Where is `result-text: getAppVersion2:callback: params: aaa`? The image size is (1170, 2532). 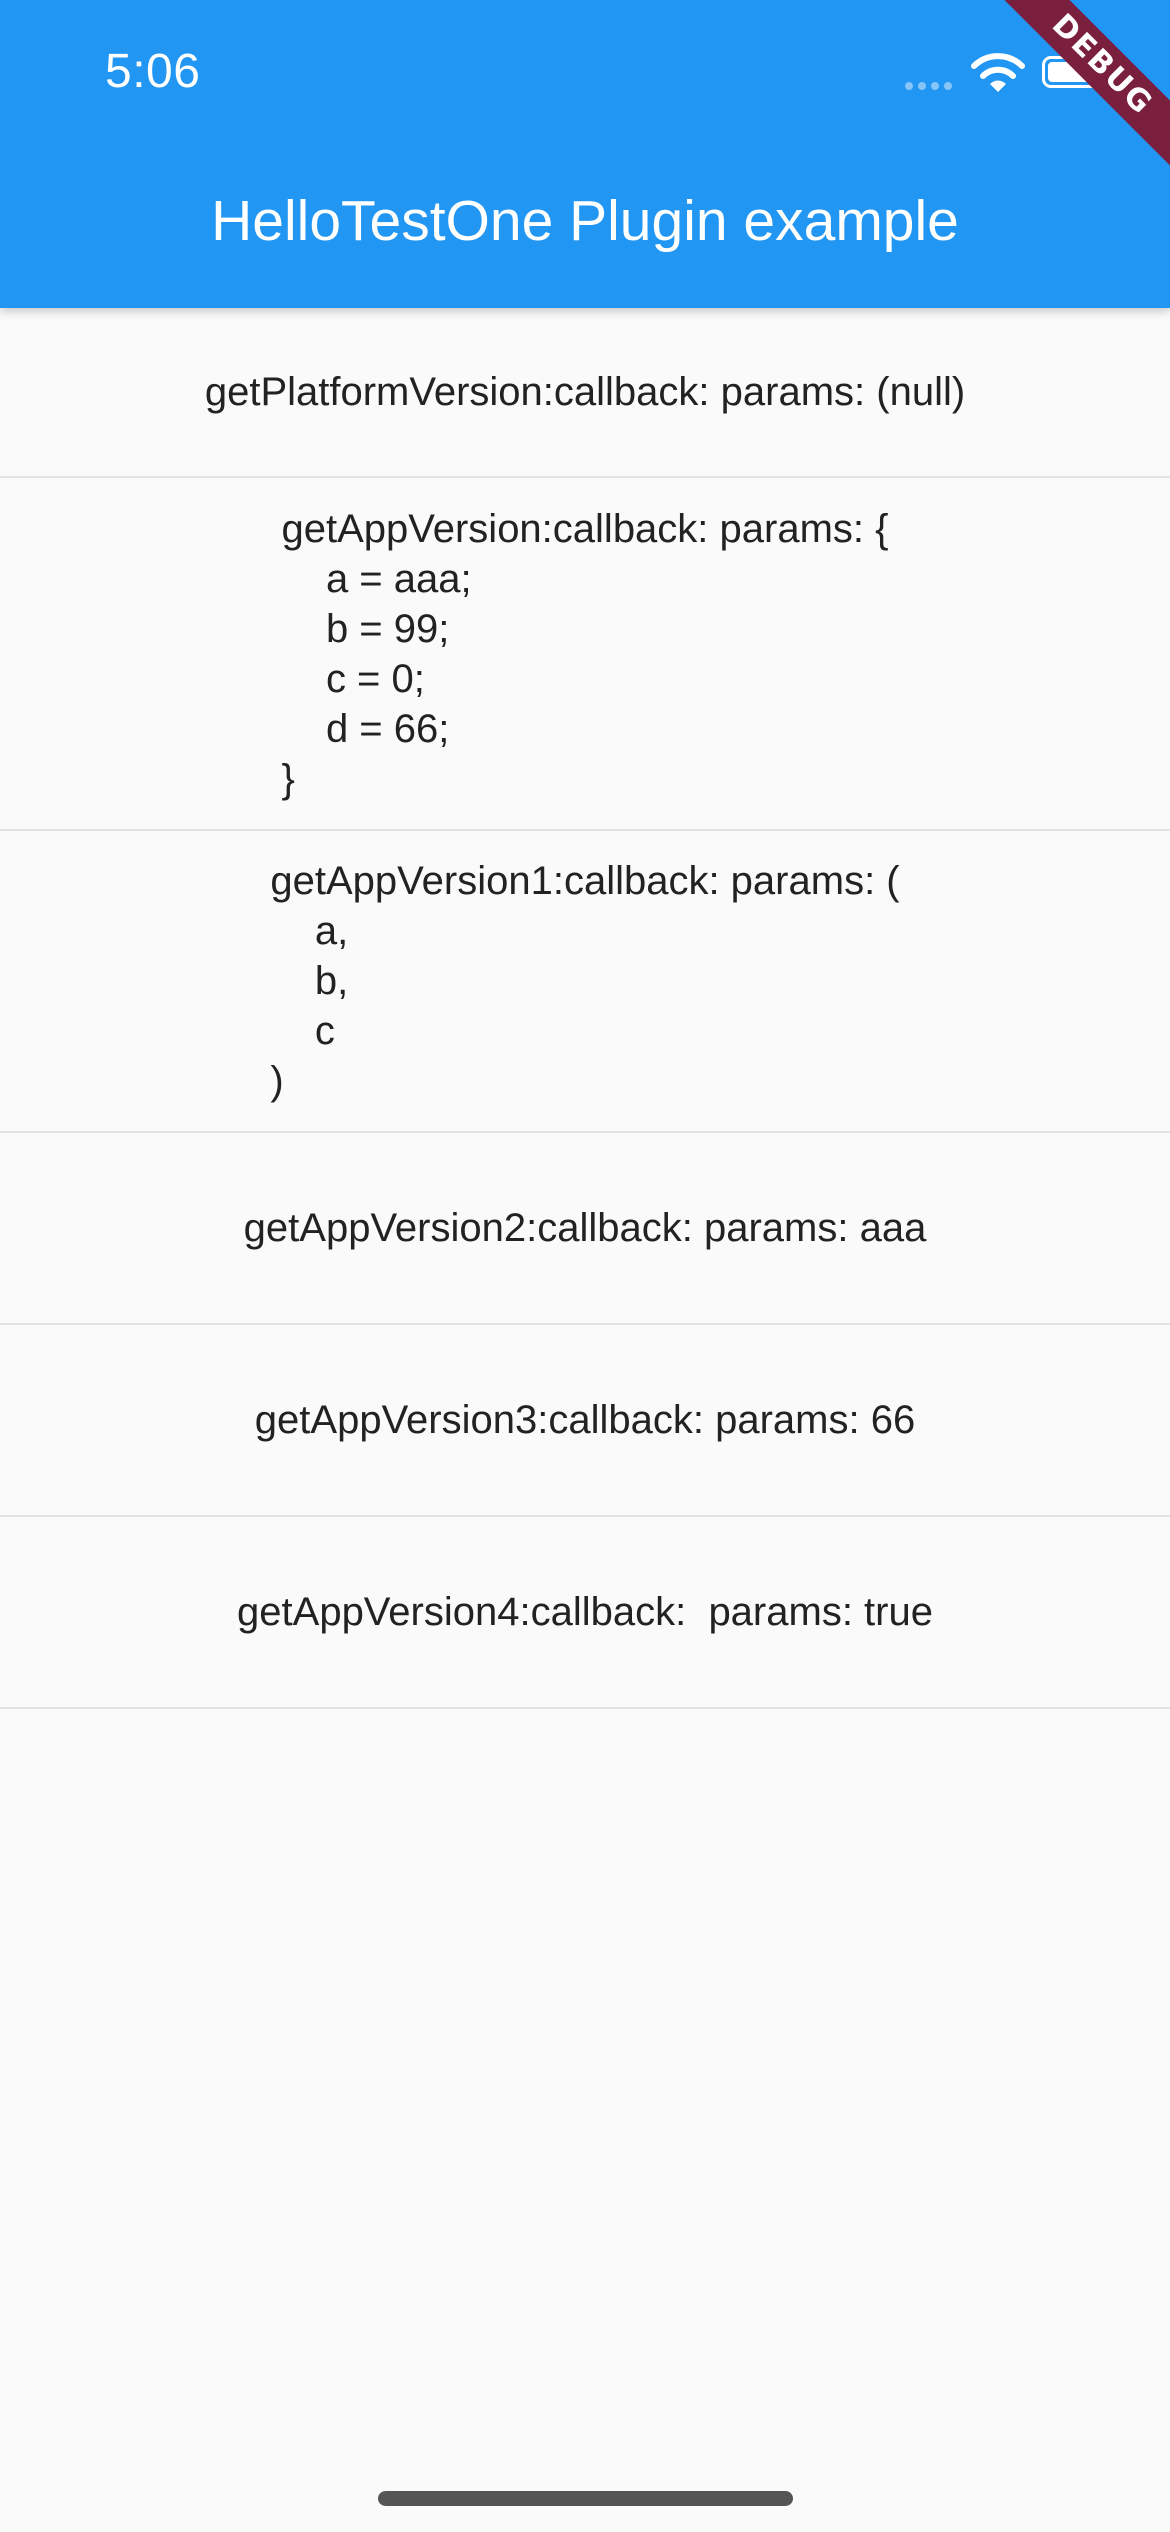 result-text: getAppVersion2:callback: params: aaa is located at coordinates (585, 1228).